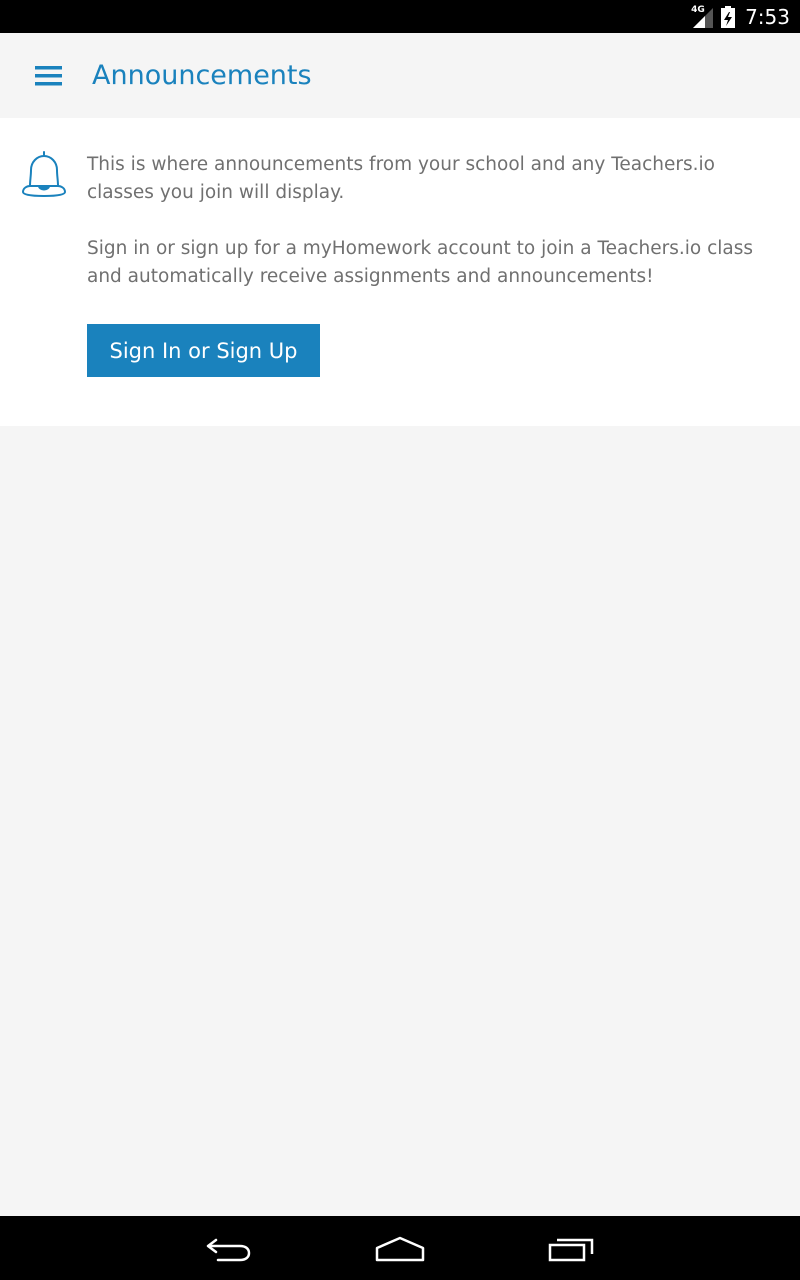 The image size is (800, 1280). What do you see at coordinates (202, 75) in the screenshot?
I see `page-title: Announcements` at bounding box center [202, 75].